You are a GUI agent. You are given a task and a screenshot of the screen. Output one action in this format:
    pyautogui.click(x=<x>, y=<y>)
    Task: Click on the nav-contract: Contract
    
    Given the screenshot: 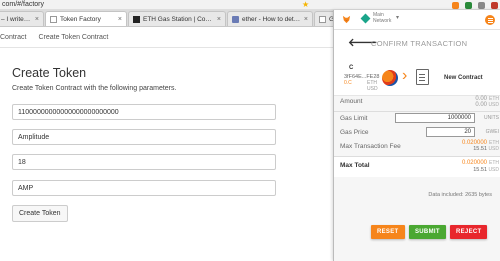 What is the action you would take?
    pyautogui.click(x=16, y=37)
    